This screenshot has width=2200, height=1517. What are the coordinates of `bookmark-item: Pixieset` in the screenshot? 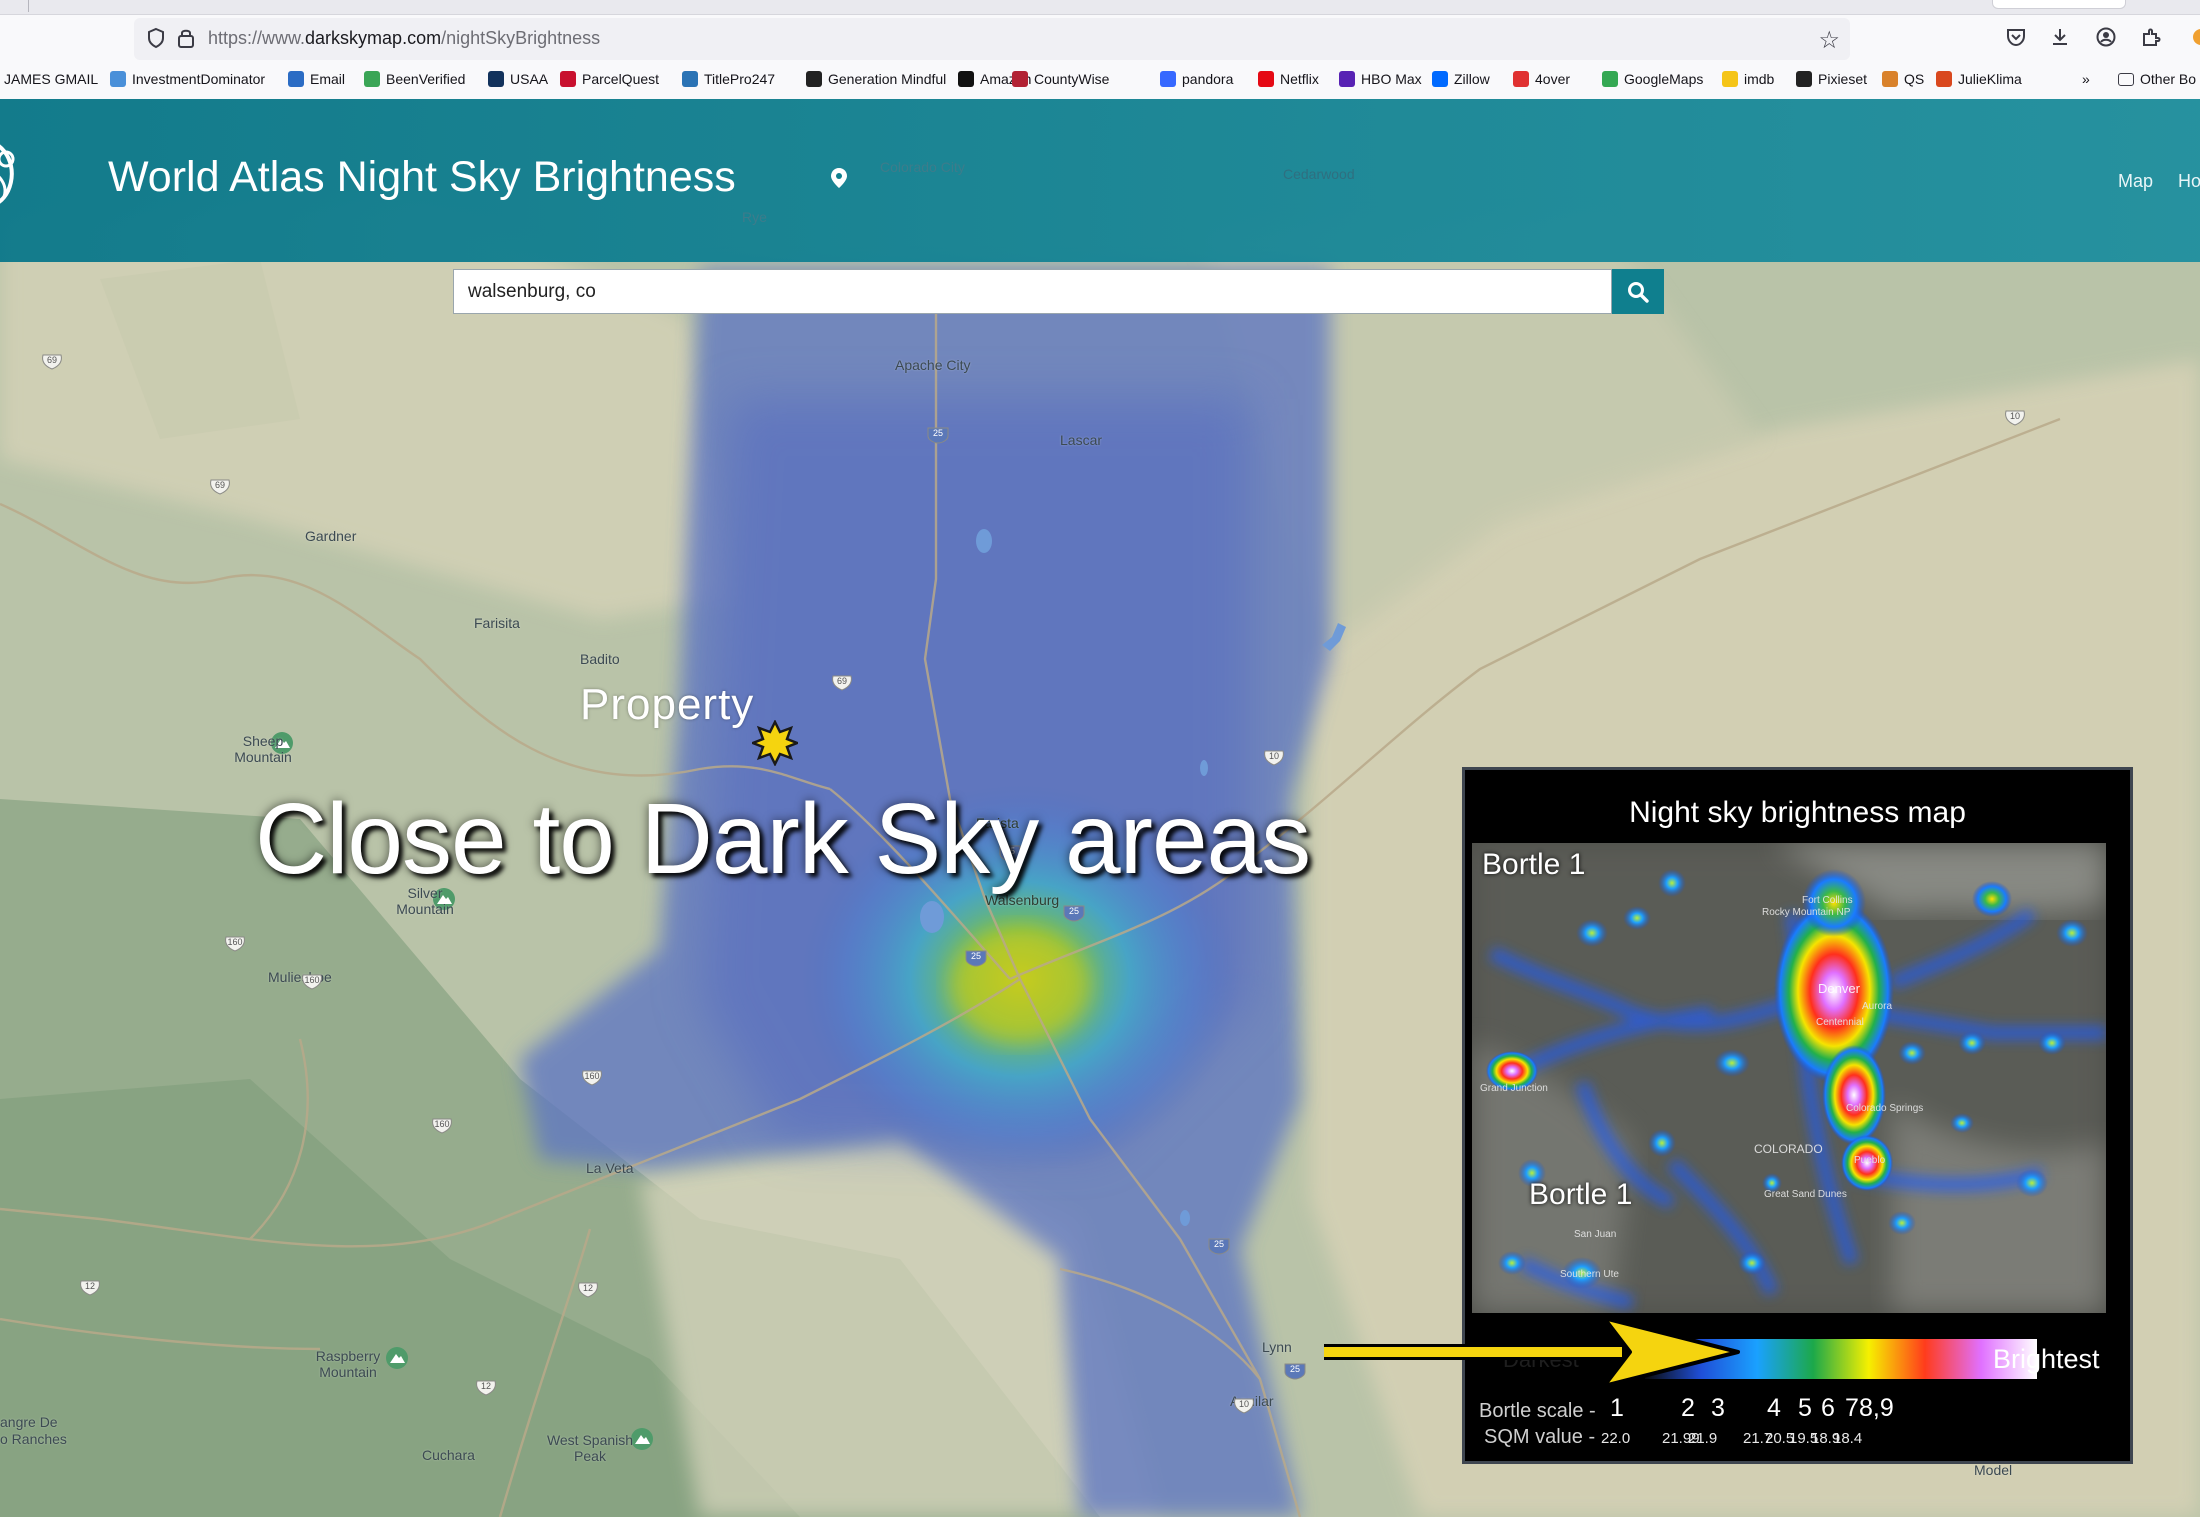 It's located at (1831, 79).